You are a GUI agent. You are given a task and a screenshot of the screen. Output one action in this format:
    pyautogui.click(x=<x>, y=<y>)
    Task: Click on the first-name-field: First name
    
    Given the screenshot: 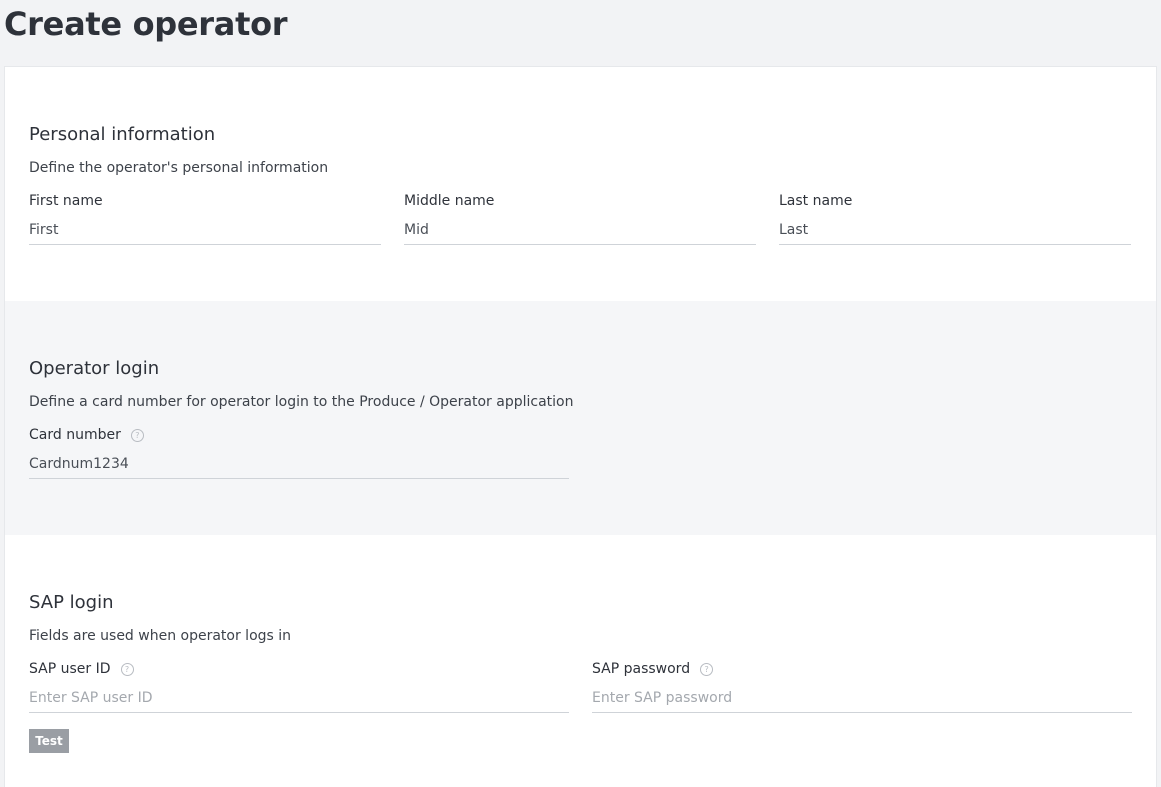 What is the action you would take?
    pyautogui.click(x=205, y=218)
    